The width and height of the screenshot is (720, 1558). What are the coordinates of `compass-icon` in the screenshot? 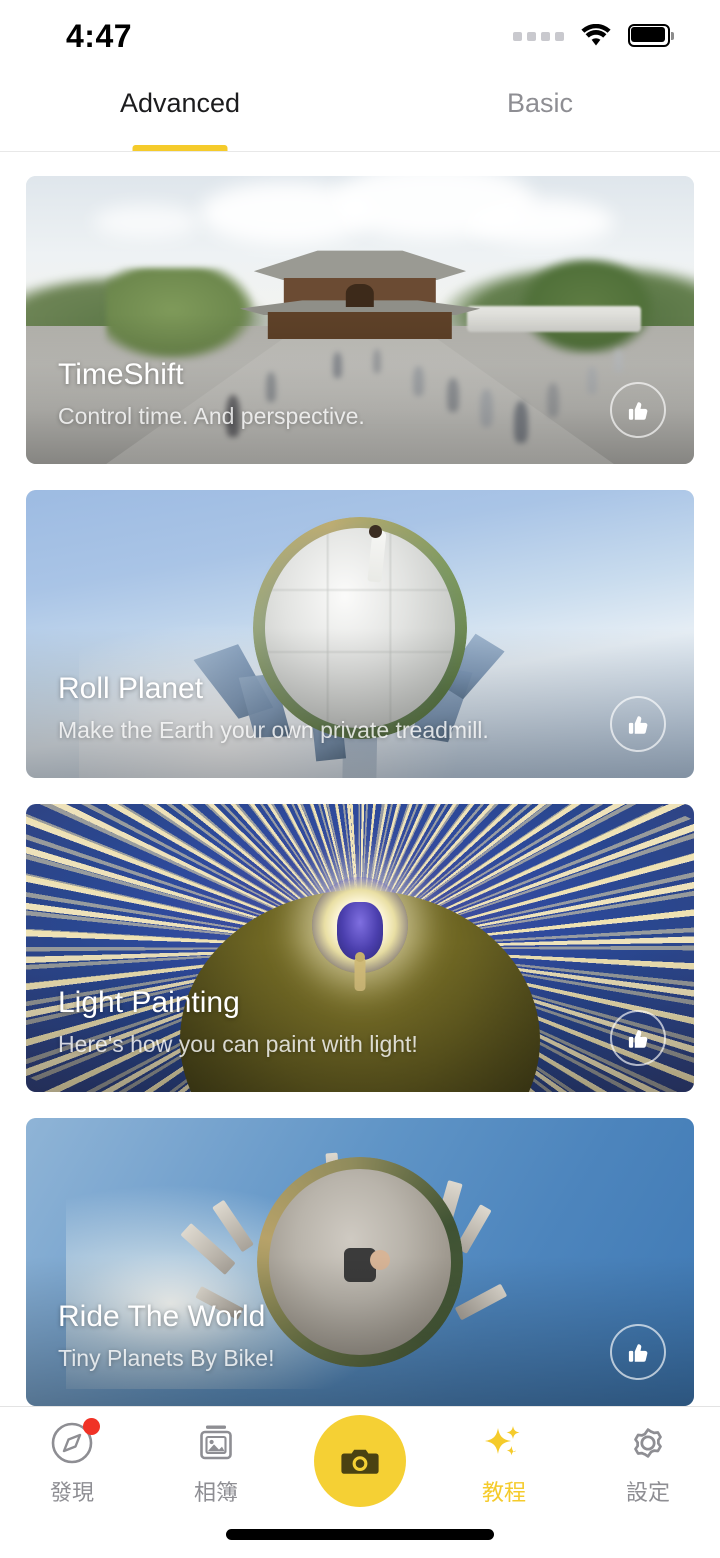 It's located at (74, 1442).